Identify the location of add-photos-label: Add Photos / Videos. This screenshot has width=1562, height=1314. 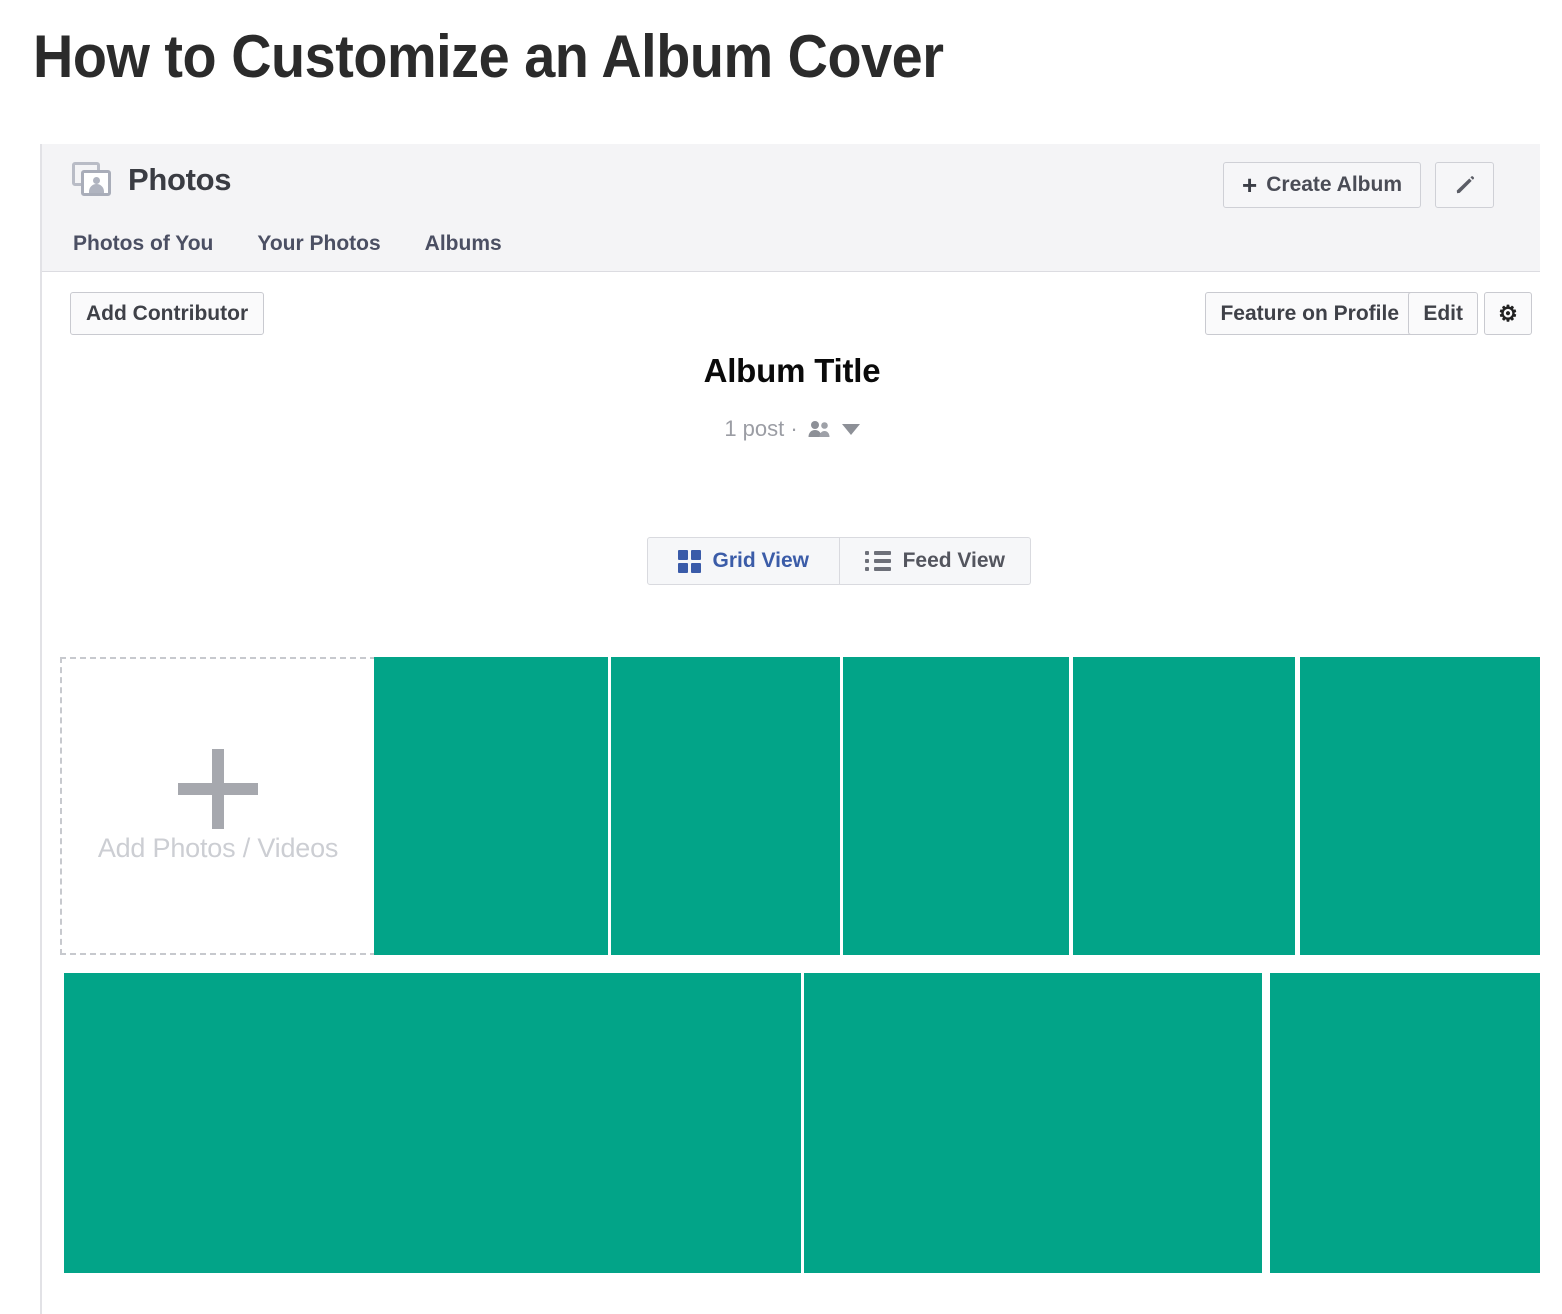
(218, 847).